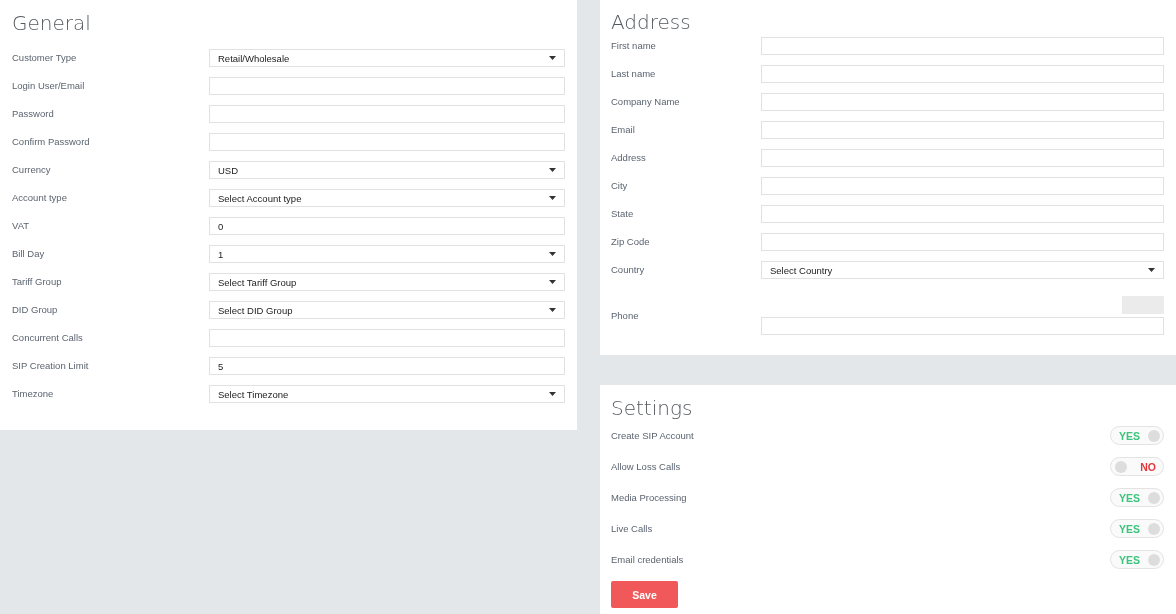 This screenshot has width=1176, height=614. Describe the element at coordinates (387, 254) in the screenshot. I see `select-field: 1` at that location.